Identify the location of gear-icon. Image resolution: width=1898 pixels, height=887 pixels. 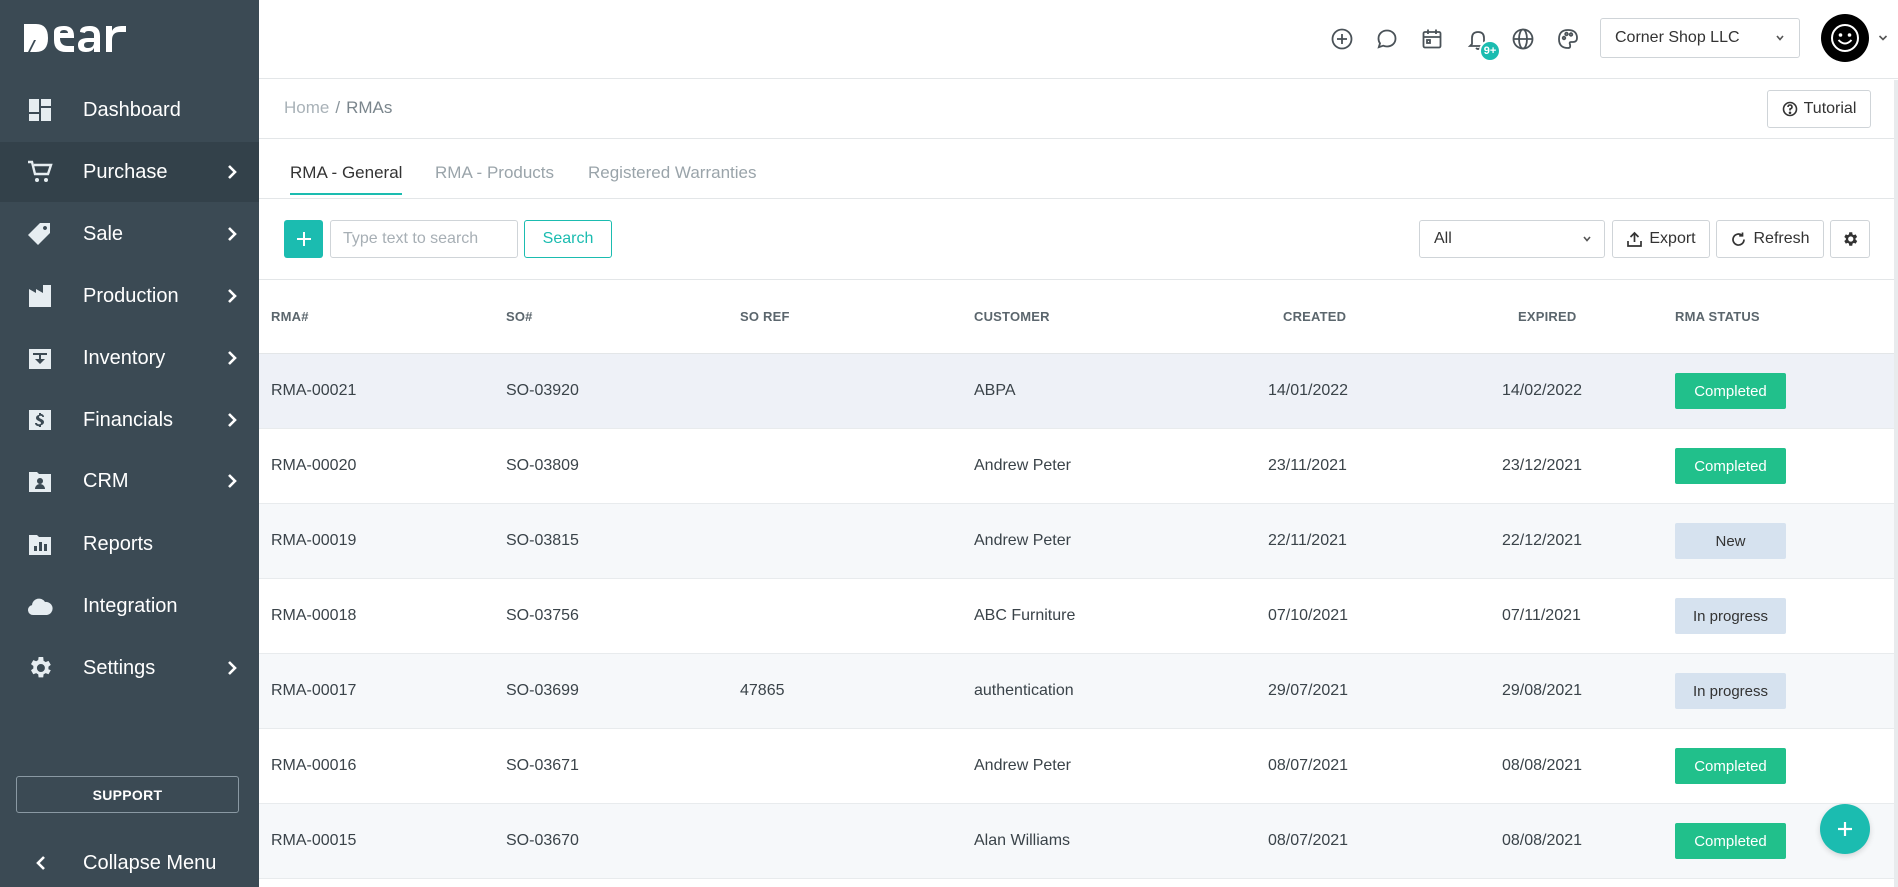
(1851, 239).